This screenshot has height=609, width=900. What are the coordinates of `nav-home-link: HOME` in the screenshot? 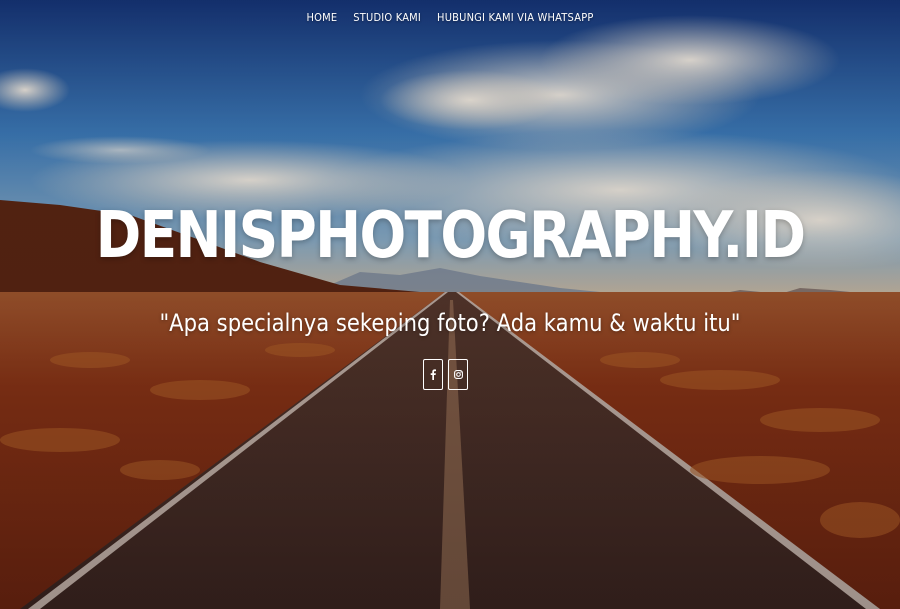 It's located at (321, 17).